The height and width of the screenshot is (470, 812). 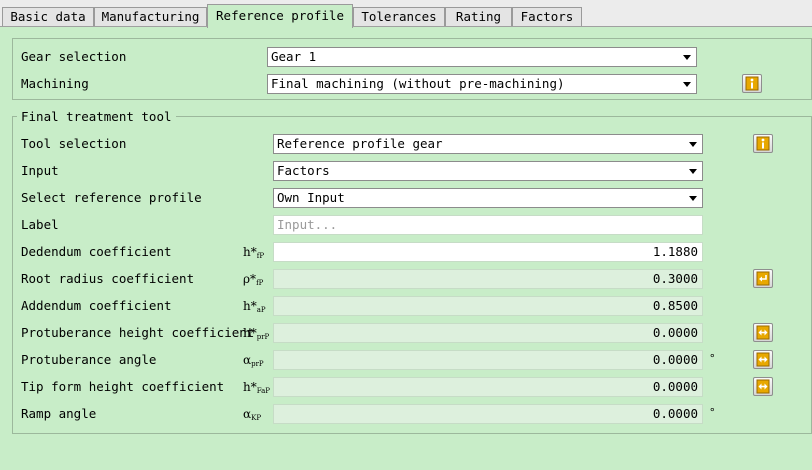 I want to click on dedendum-coefficient-symbol: h*fP, so click(x=254, y=252).